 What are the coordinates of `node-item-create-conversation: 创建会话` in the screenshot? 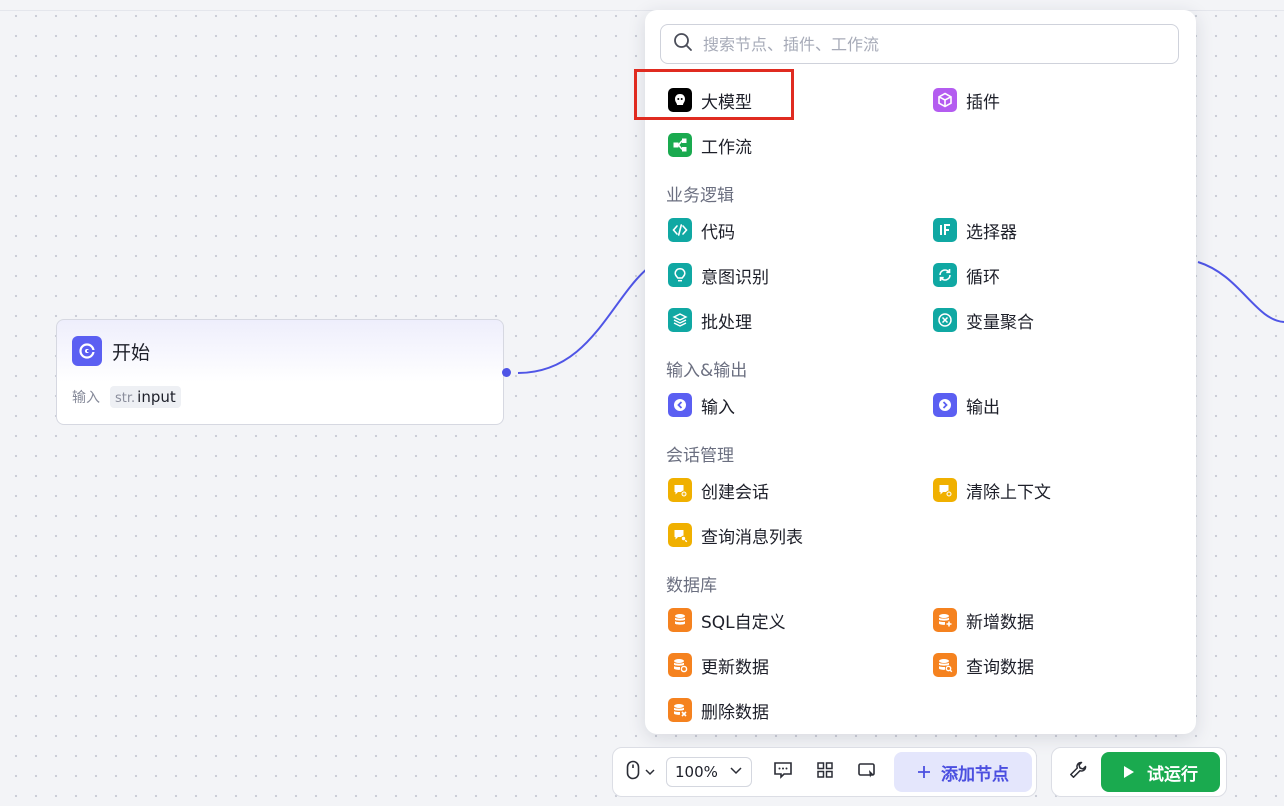 It's located at (718, 490).